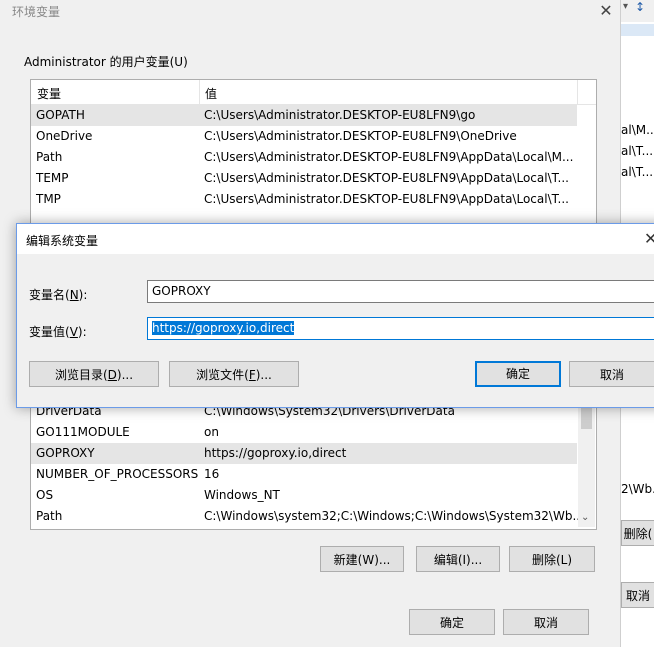 The image size is (654, 647). Describe the element at coordinates (637, 595) in the screenshot. I see `partial-cancel-button: 取消` at that location.